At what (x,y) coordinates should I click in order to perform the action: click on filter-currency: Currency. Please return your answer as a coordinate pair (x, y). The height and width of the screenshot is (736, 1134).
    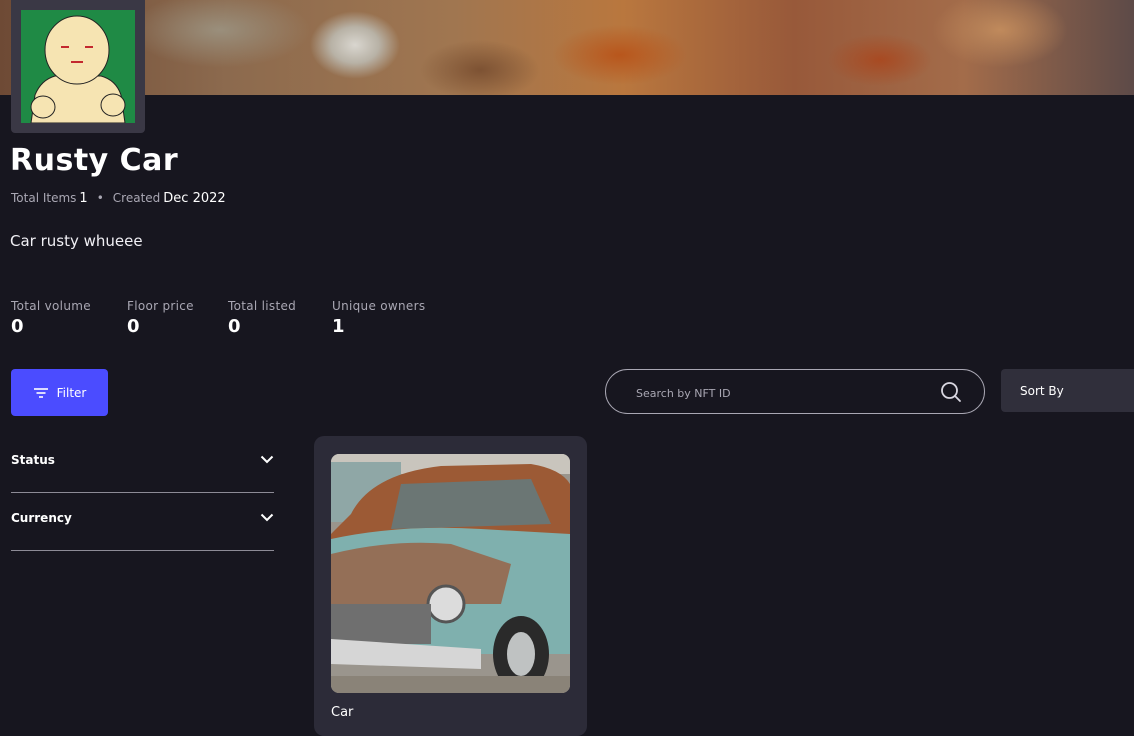
    Looking at the image, I should click on (142, 522).